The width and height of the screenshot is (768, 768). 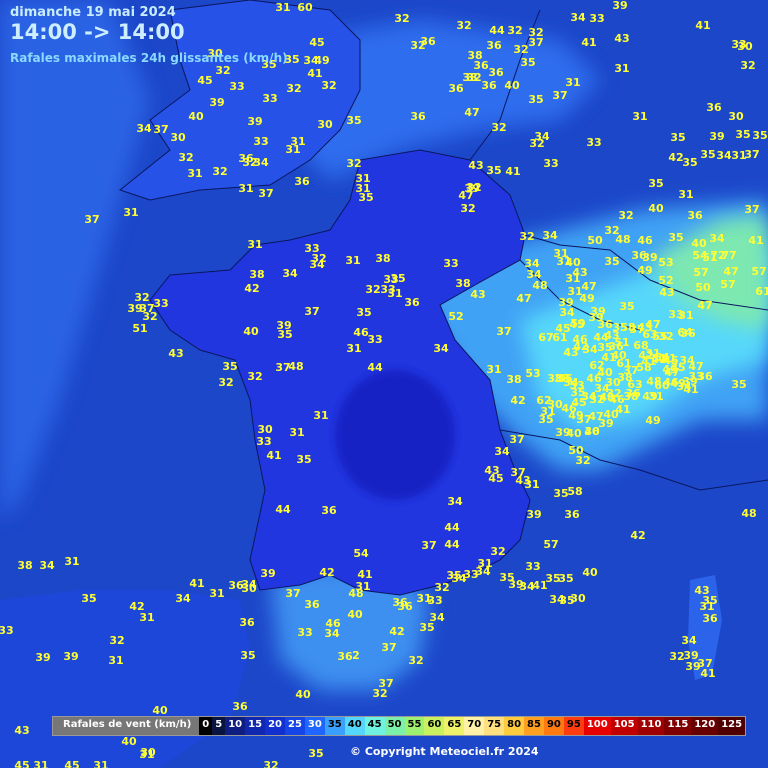 What do you see at coordinates (294, 726) in the screenshot?
I see `legend-cell: 25` at bounding box center [294, 726].